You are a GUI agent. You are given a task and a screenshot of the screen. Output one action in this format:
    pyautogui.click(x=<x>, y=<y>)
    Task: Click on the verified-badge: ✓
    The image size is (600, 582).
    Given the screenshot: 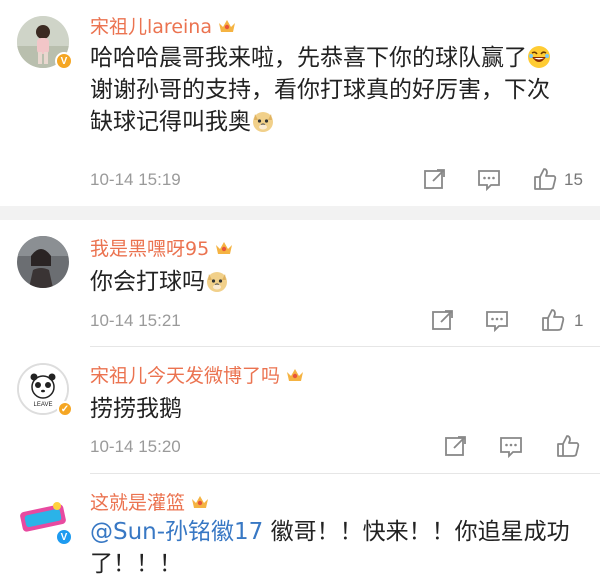 What is the action you would take?
    pyautogui.click(x=65, y=409)
    